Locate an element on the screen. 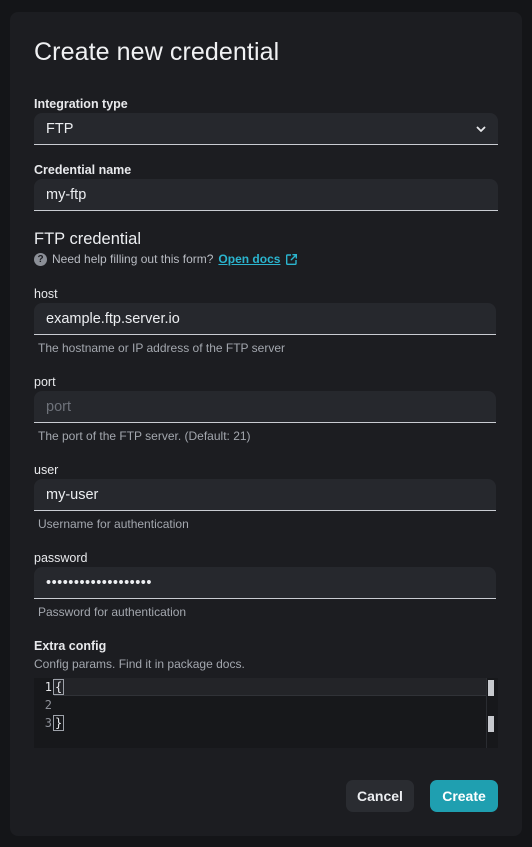 This screenshot has height=847, width=532. extra-config-editor: 1 2 3 { } is located at coordinates (266, 713).